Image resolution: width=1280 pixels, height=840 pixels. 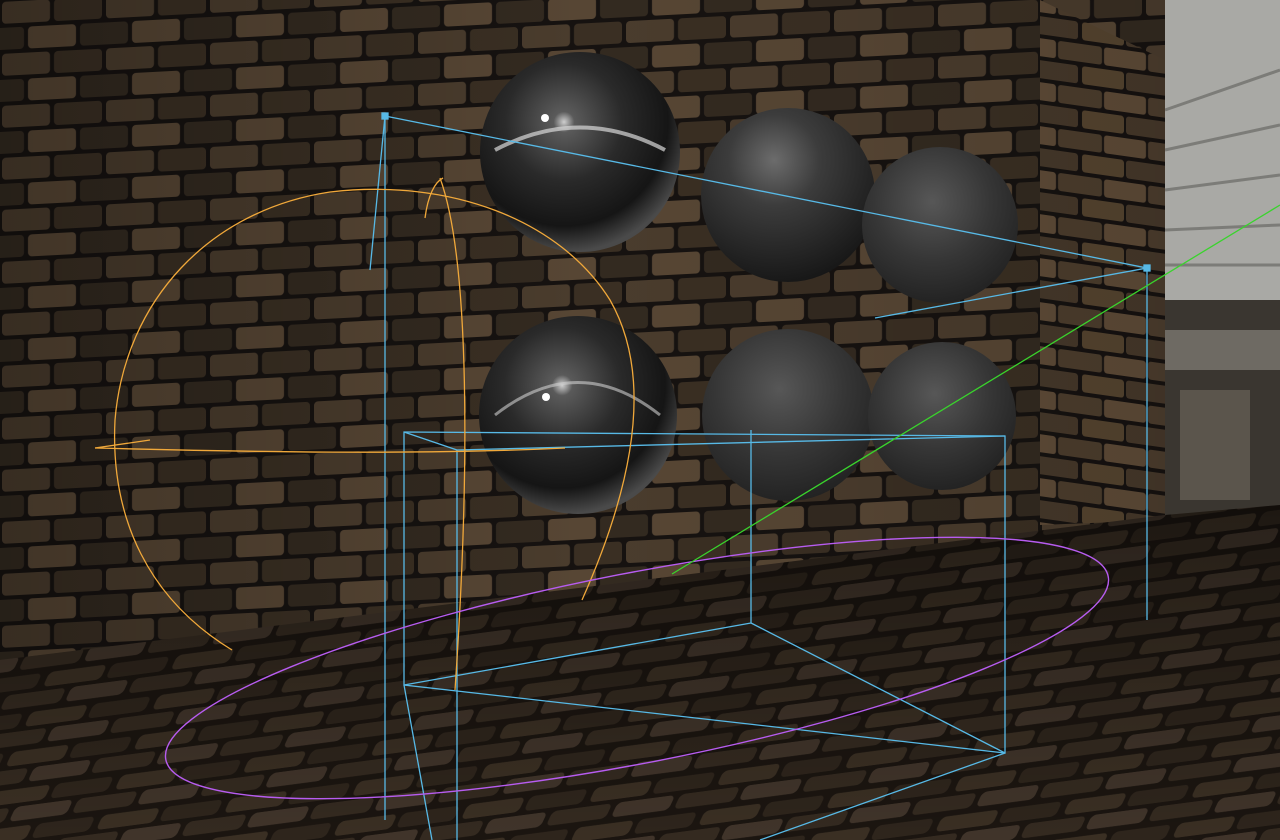 I want to click on sphere-matte-top, so click(x=788, y=195).